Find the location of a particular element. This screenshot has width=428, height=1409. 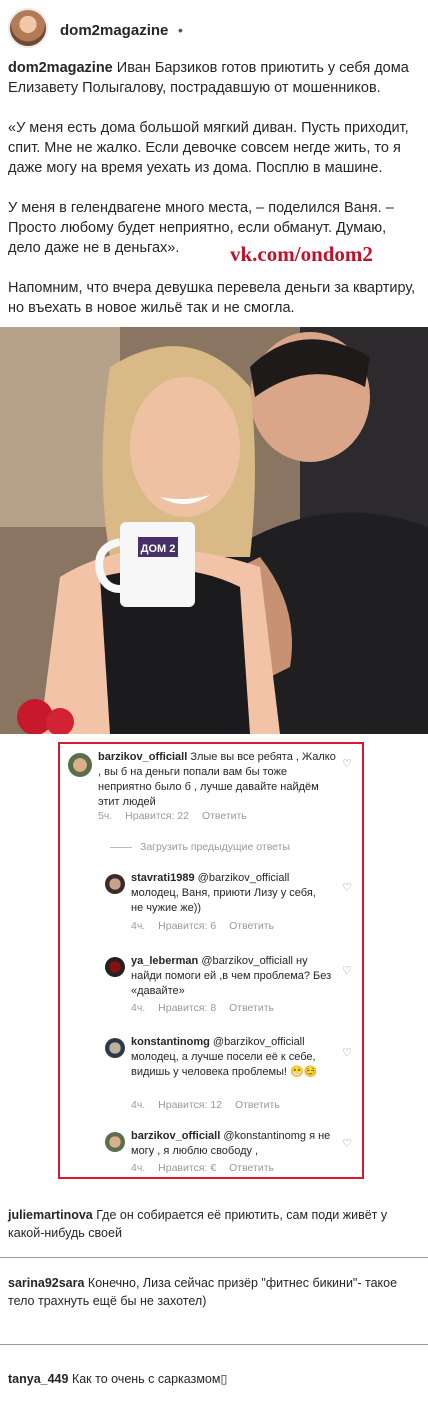

reply-meta: 4ч. Нравится: 6 Ответить is located at coordinates (207, 926).